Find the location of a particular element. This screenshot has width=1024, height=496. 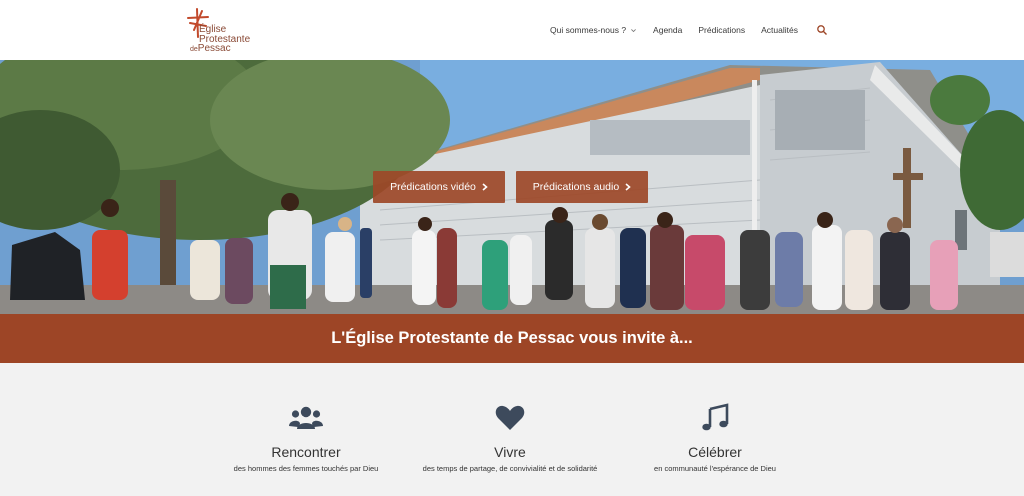

site-logo: Église Protestante dePessac is located at coordinates (226, 31).